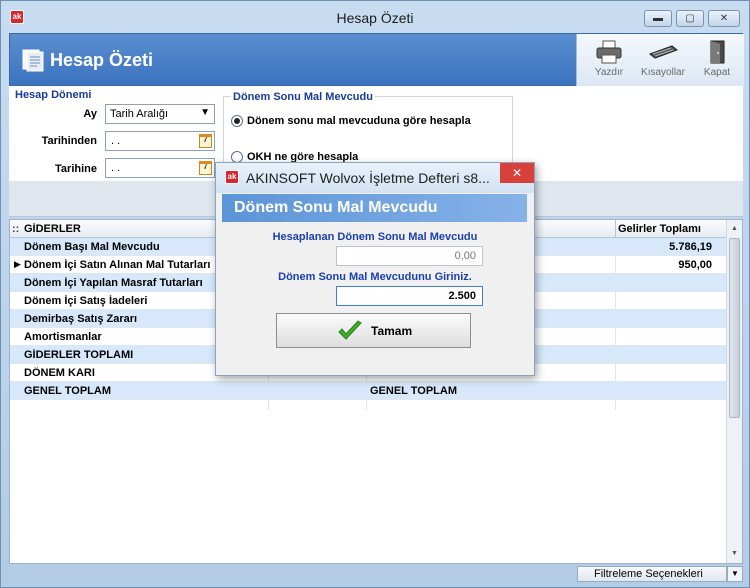 The width and height of the screenshot is (750, 588). What do you see at coordinates (413, 391) in the screenshot?
I see `income-item-label: GENEL TOPLAM` at bounding box center [413, 391].